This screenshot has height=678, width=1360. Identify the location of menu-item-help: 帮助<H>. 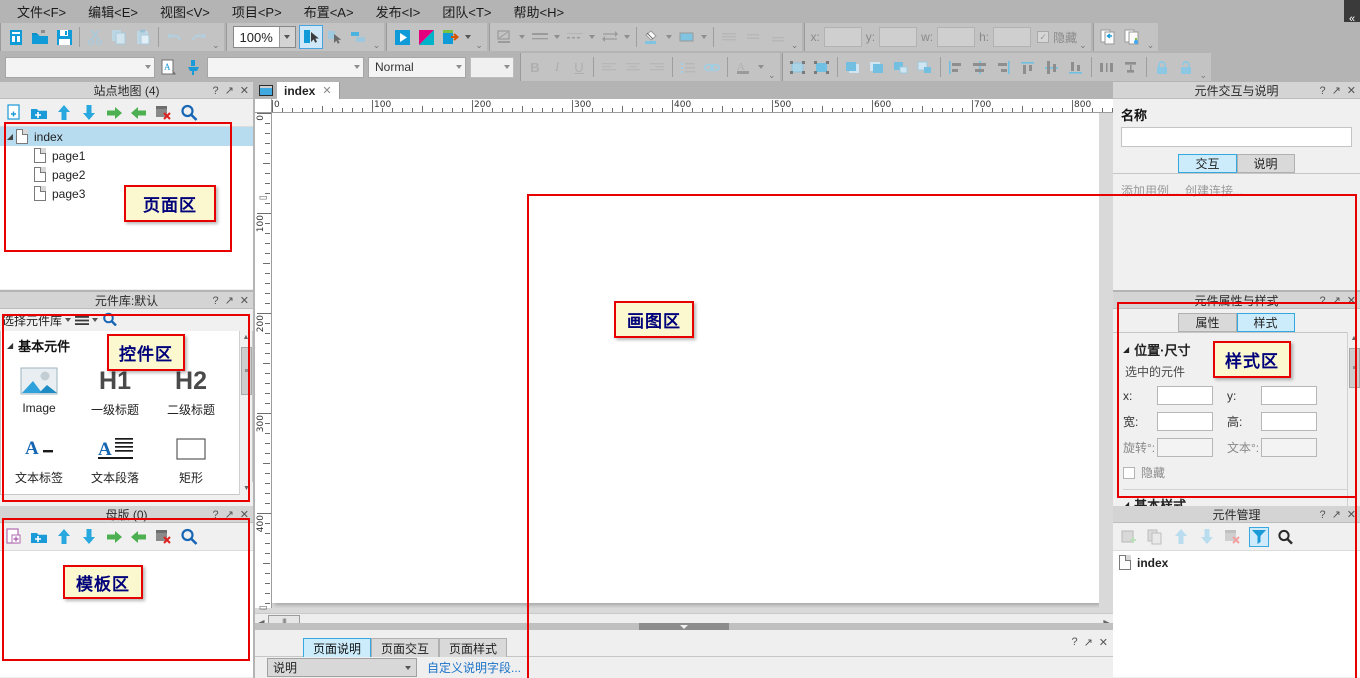
(538, 11).